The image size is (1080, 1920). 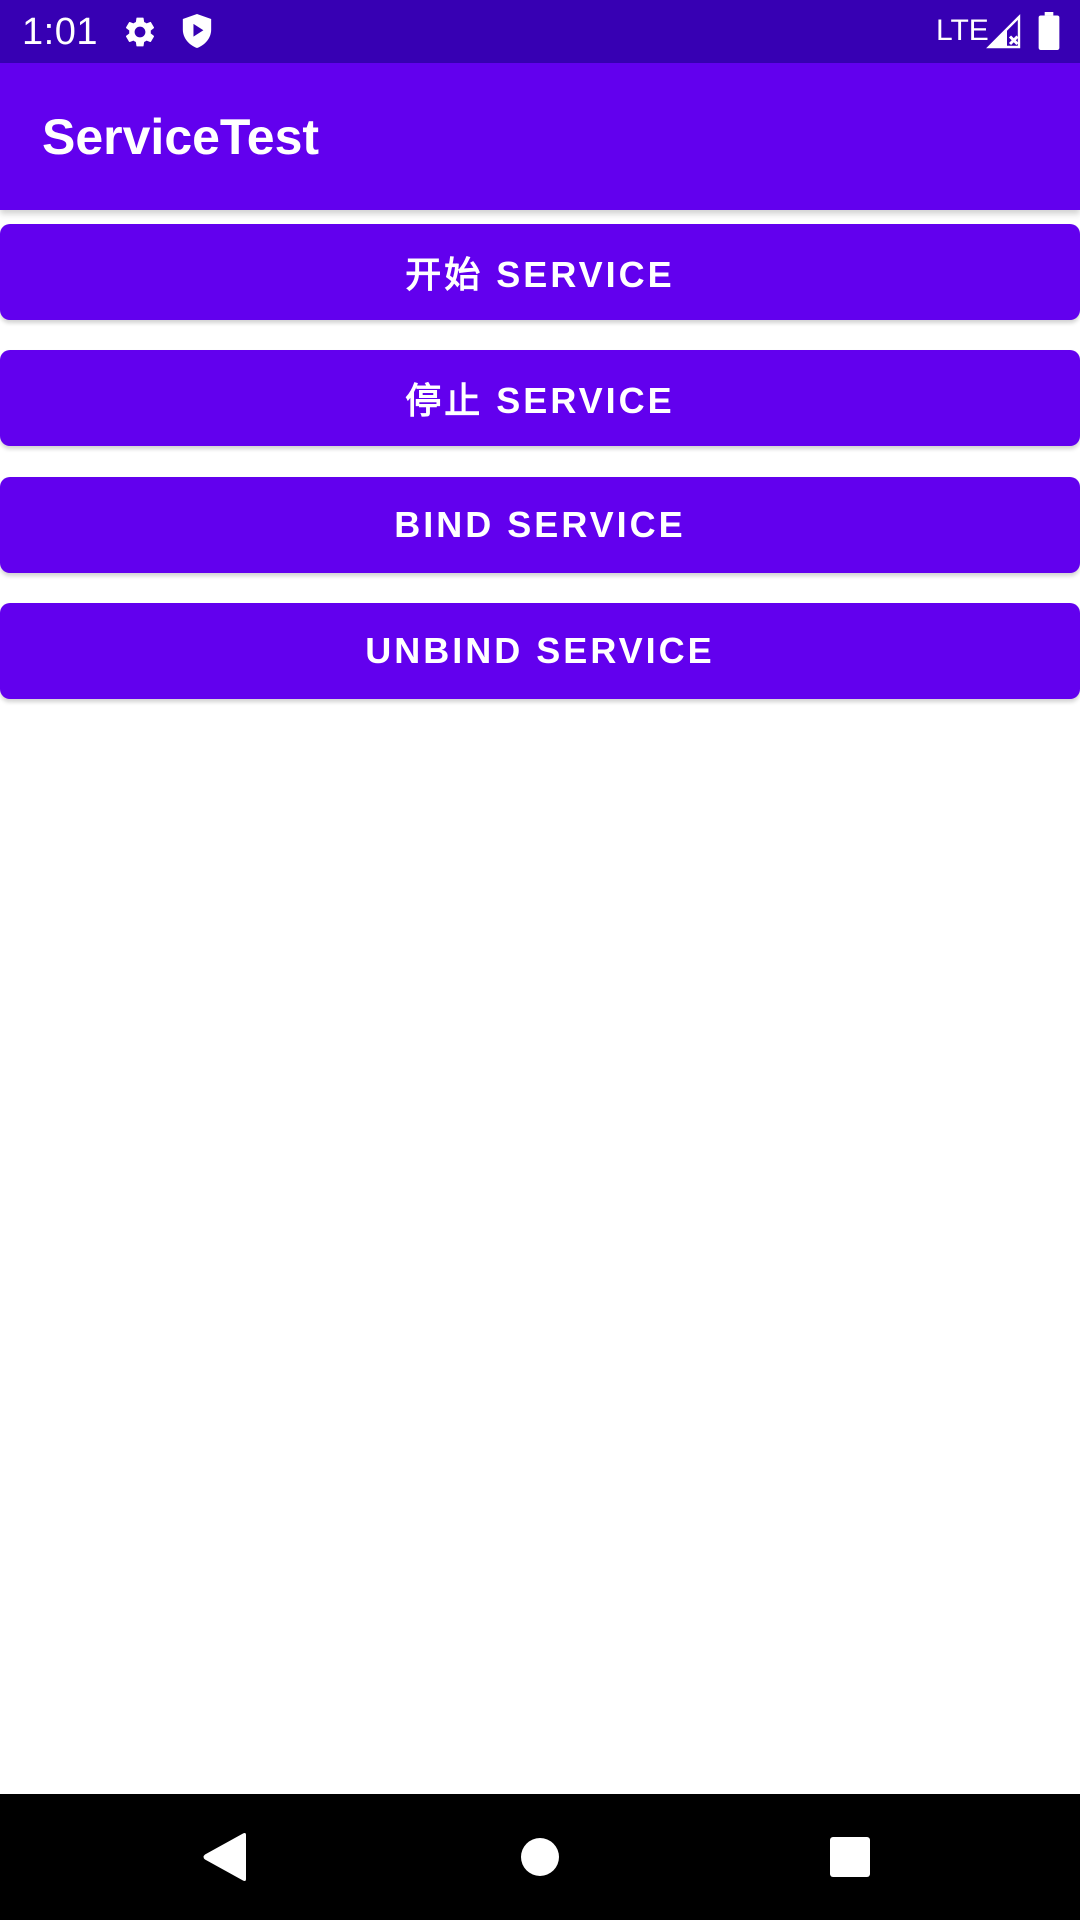 I want to click on bind-service-button: BIND SERVICE, so click(x=540, y=525).